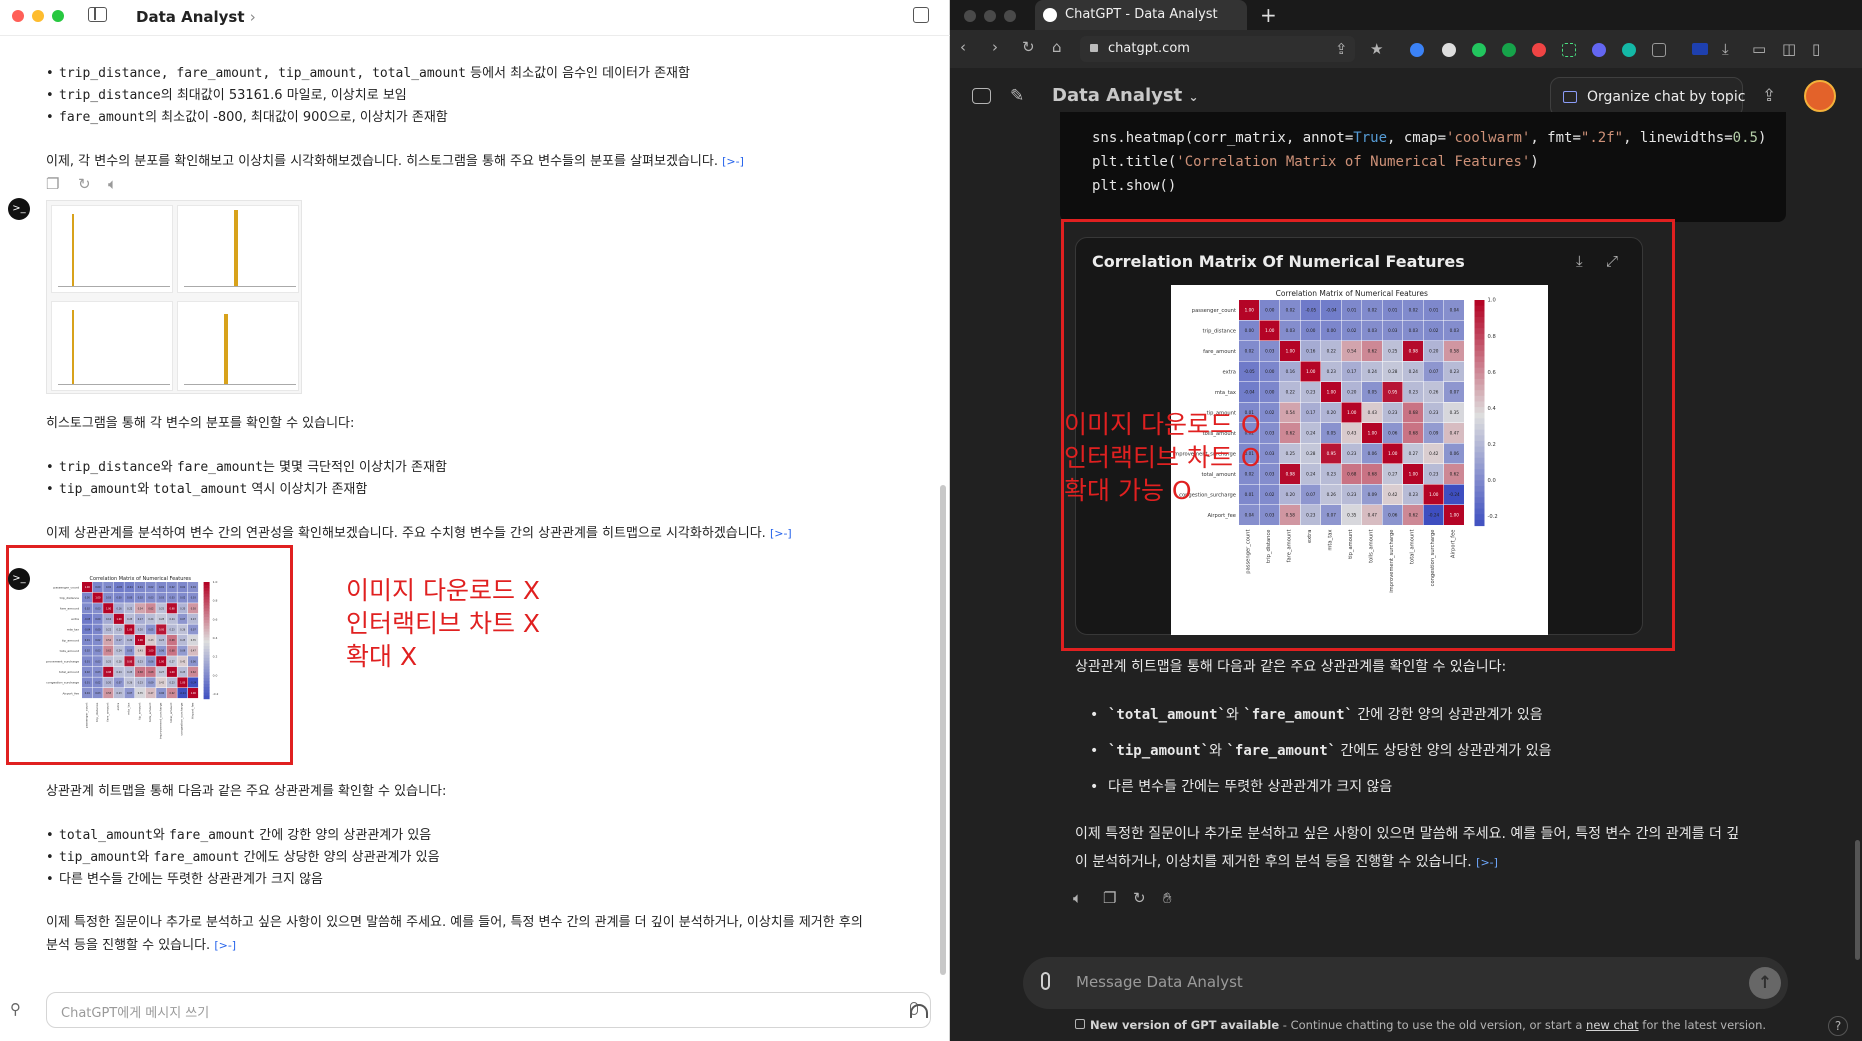 Image resolution: width=1862 pixels, height=1041 pixels. Describe the element at coordinates (1816, 49) in the screenshot. I see `sidebar-toggle-icon: ▯` at that location.